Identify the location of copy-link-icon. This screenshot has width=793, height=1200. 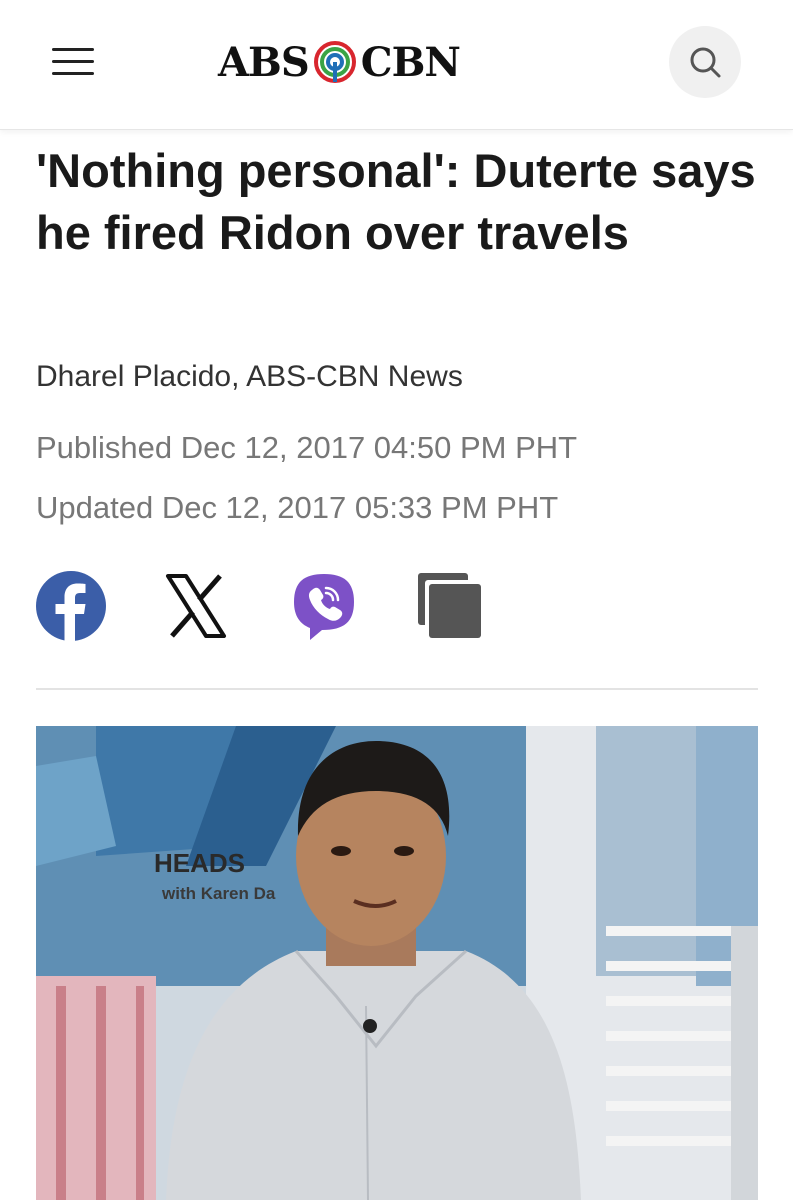
(449, 605).